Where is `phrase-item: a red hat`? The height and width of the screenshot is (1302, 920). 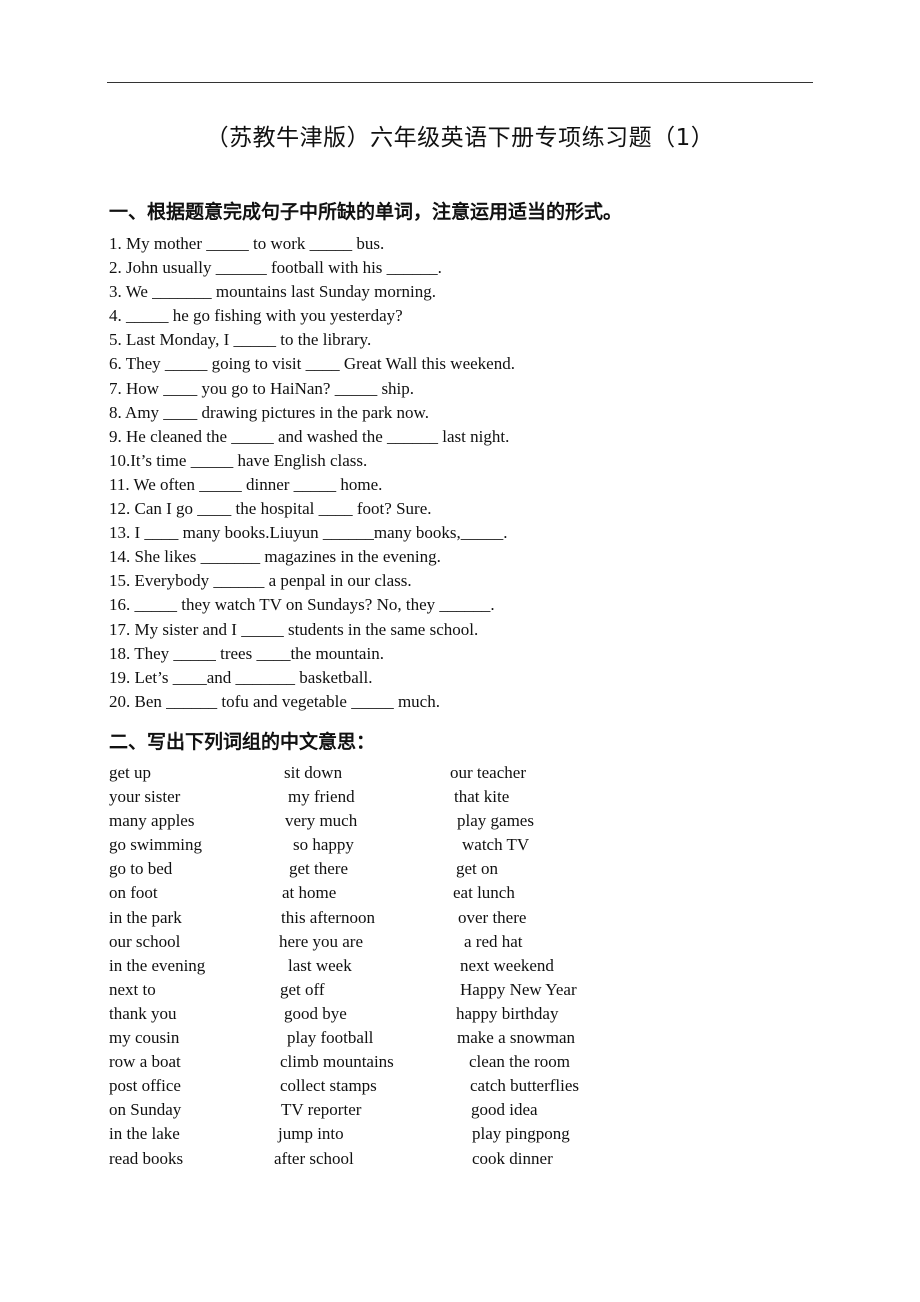
phrase-item: a red hat is located at coordinates (493, 941).